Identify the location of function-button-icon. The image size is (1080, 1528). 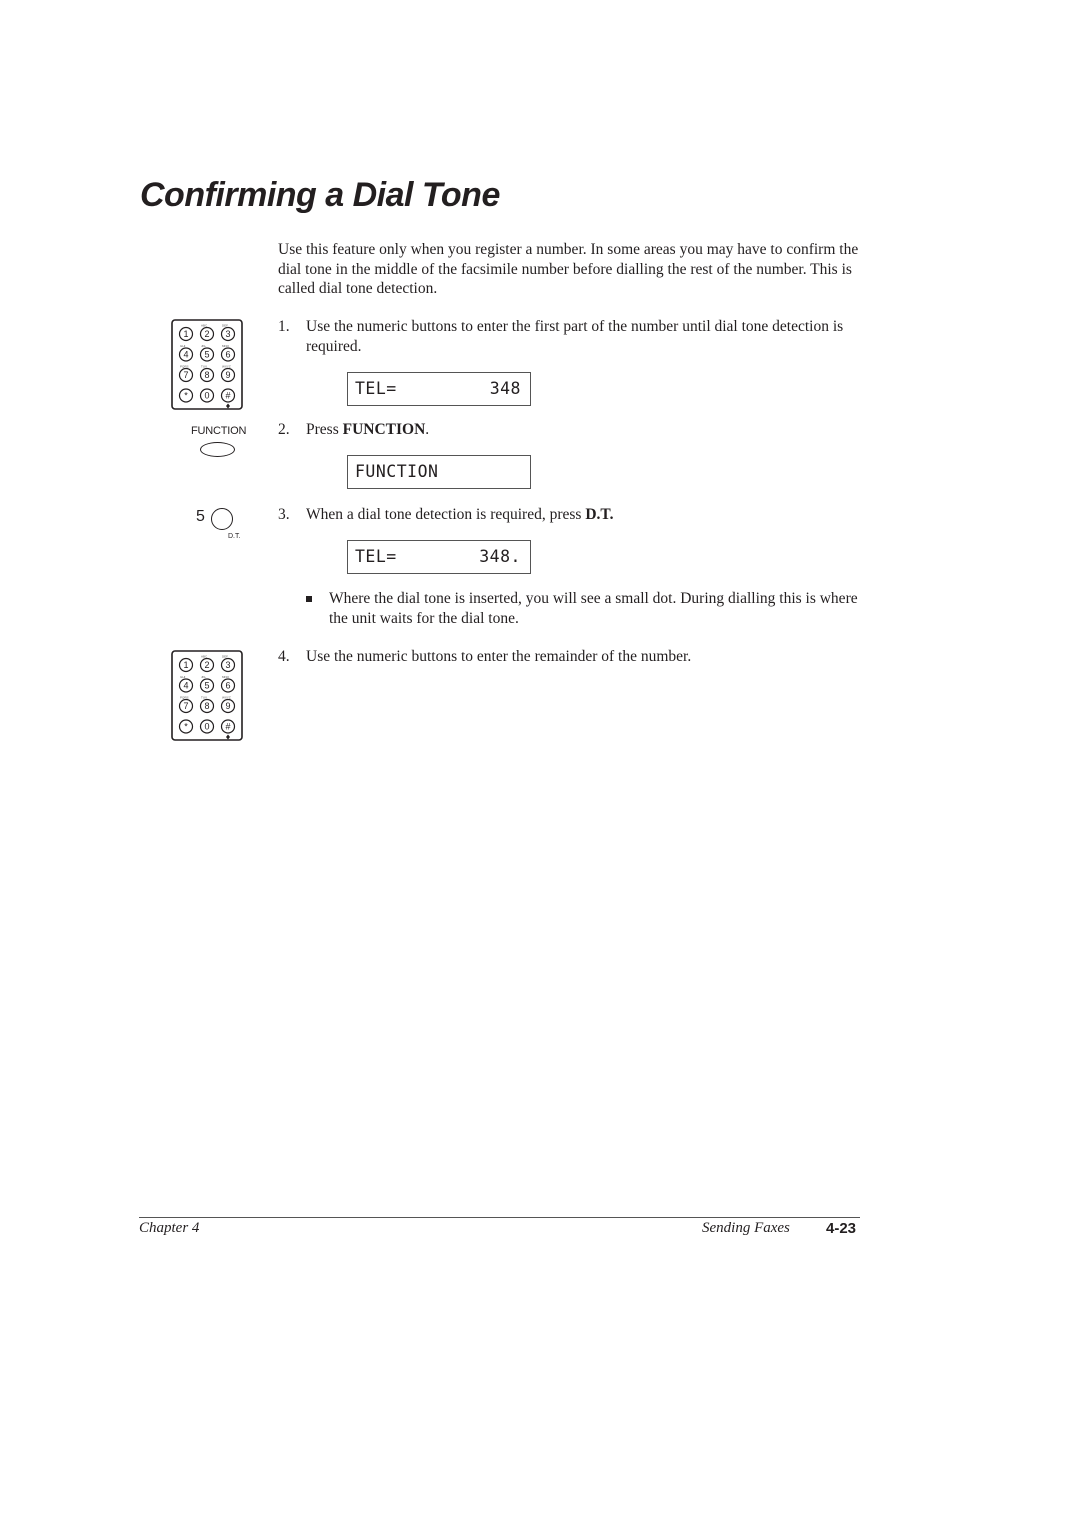
(217, 449).